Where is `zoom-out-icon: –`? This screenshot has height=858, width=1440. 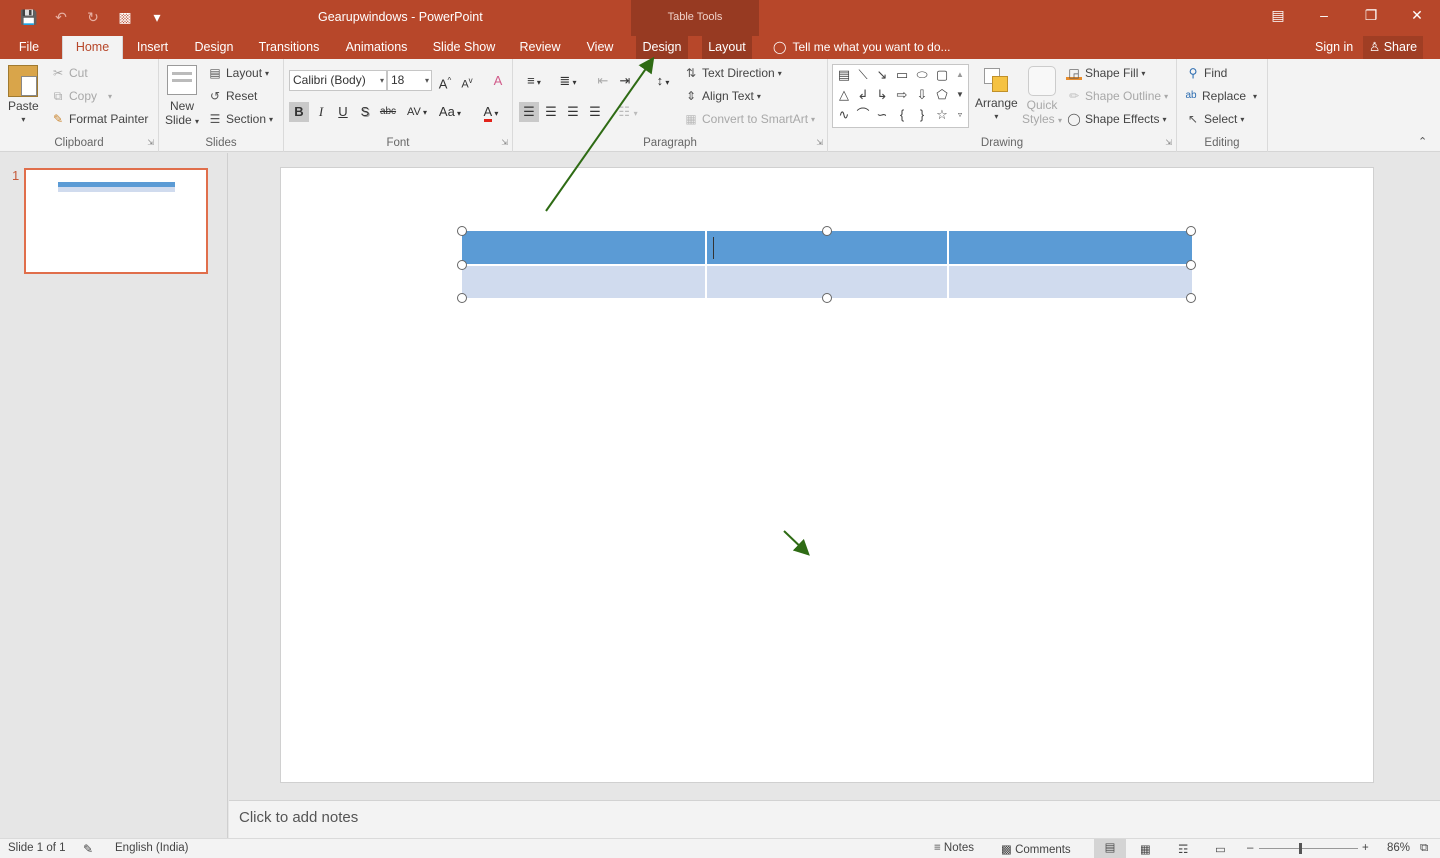
zoom-out-icon: – is located at coordinates (1250, 848).